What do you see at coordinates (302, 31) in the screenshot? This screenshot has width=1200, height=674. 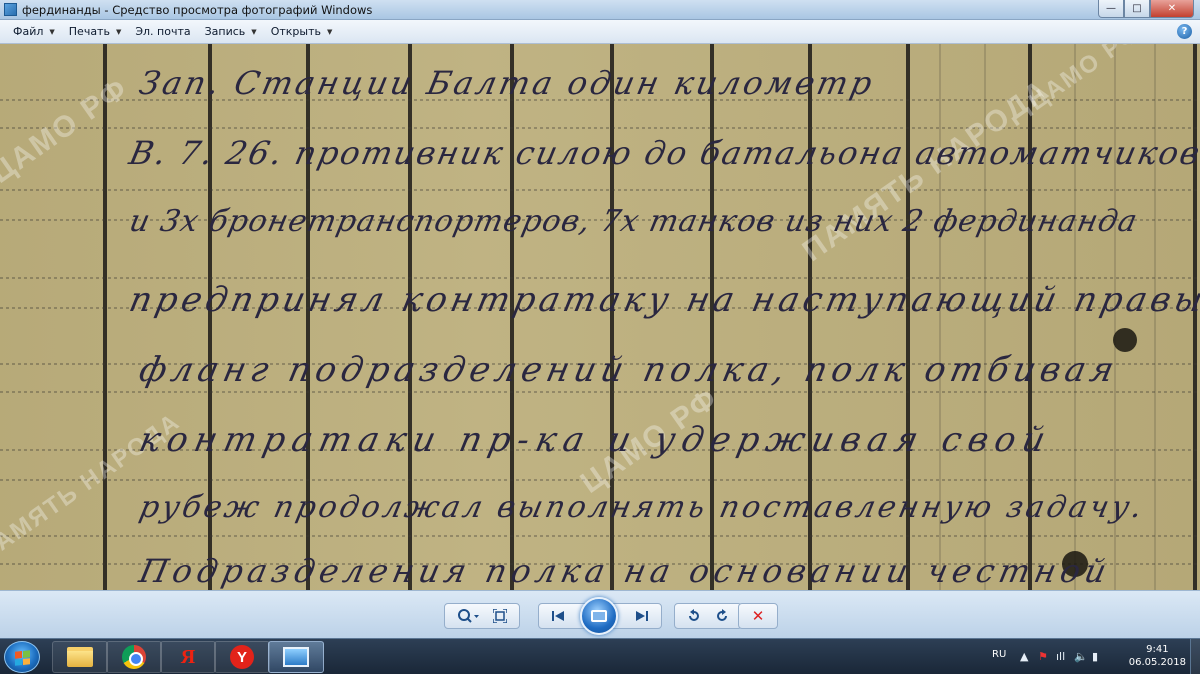 I see `menu-open: Открыть ▼` at bounding box center [302, 31].